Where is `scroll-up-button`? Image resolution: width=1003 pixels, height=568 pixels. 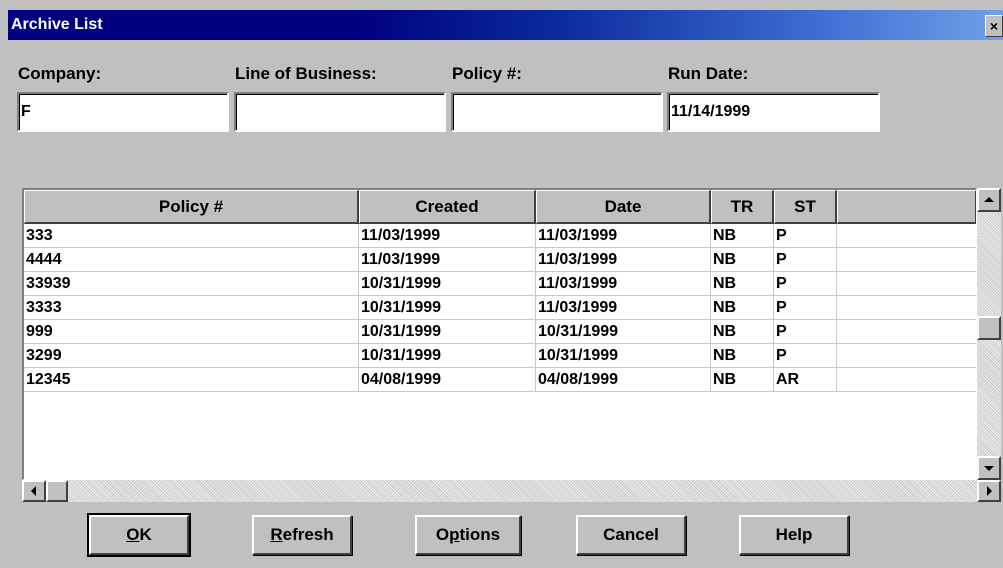 scroll-up-button is located at coordinates (989, 200).